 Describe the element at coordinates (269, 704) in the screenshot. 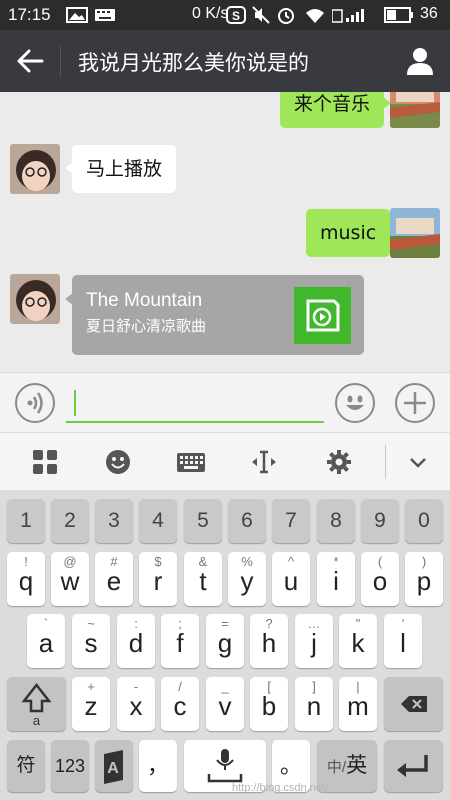

I see `key-b: [b` at that location.